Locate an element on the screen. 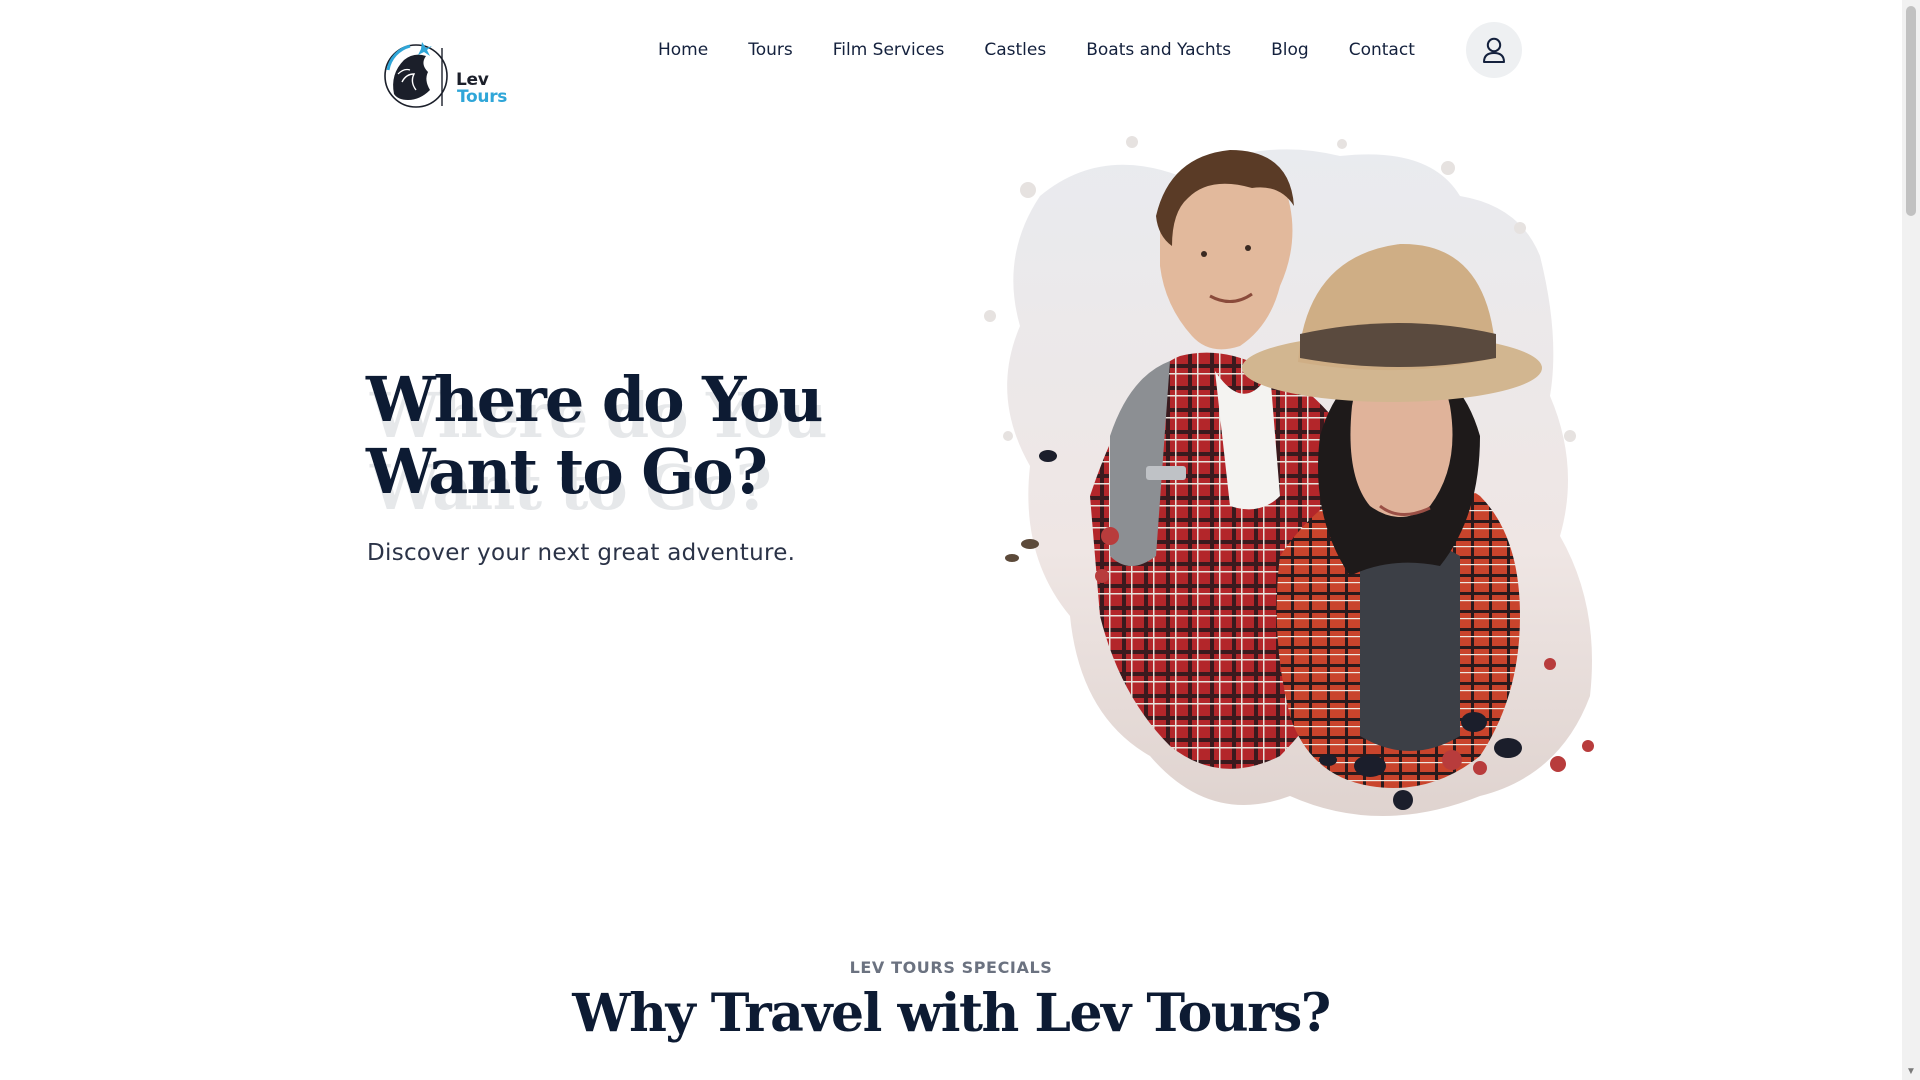 This screenshot has height=1080, width=1920. section-eyebrow: LEV TOURS SPECIALS is located at coordinates (951, 967).